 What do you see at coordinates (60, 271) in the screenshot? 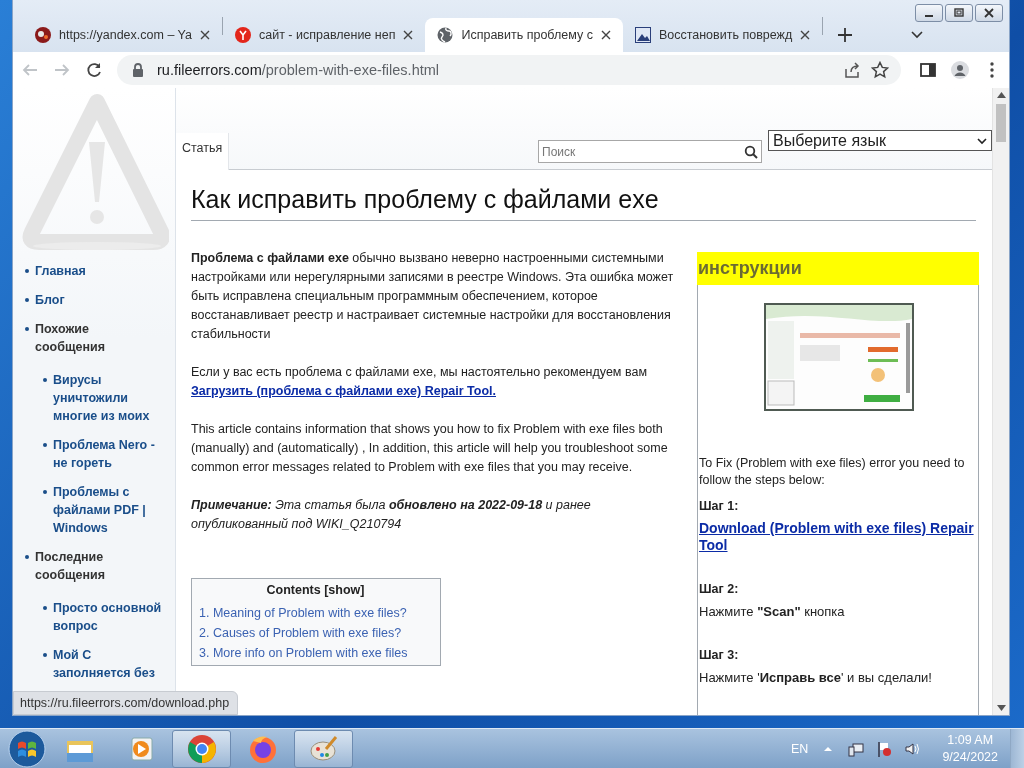
I see `sidebar-link: Главная` at bounding box center [60, 271].